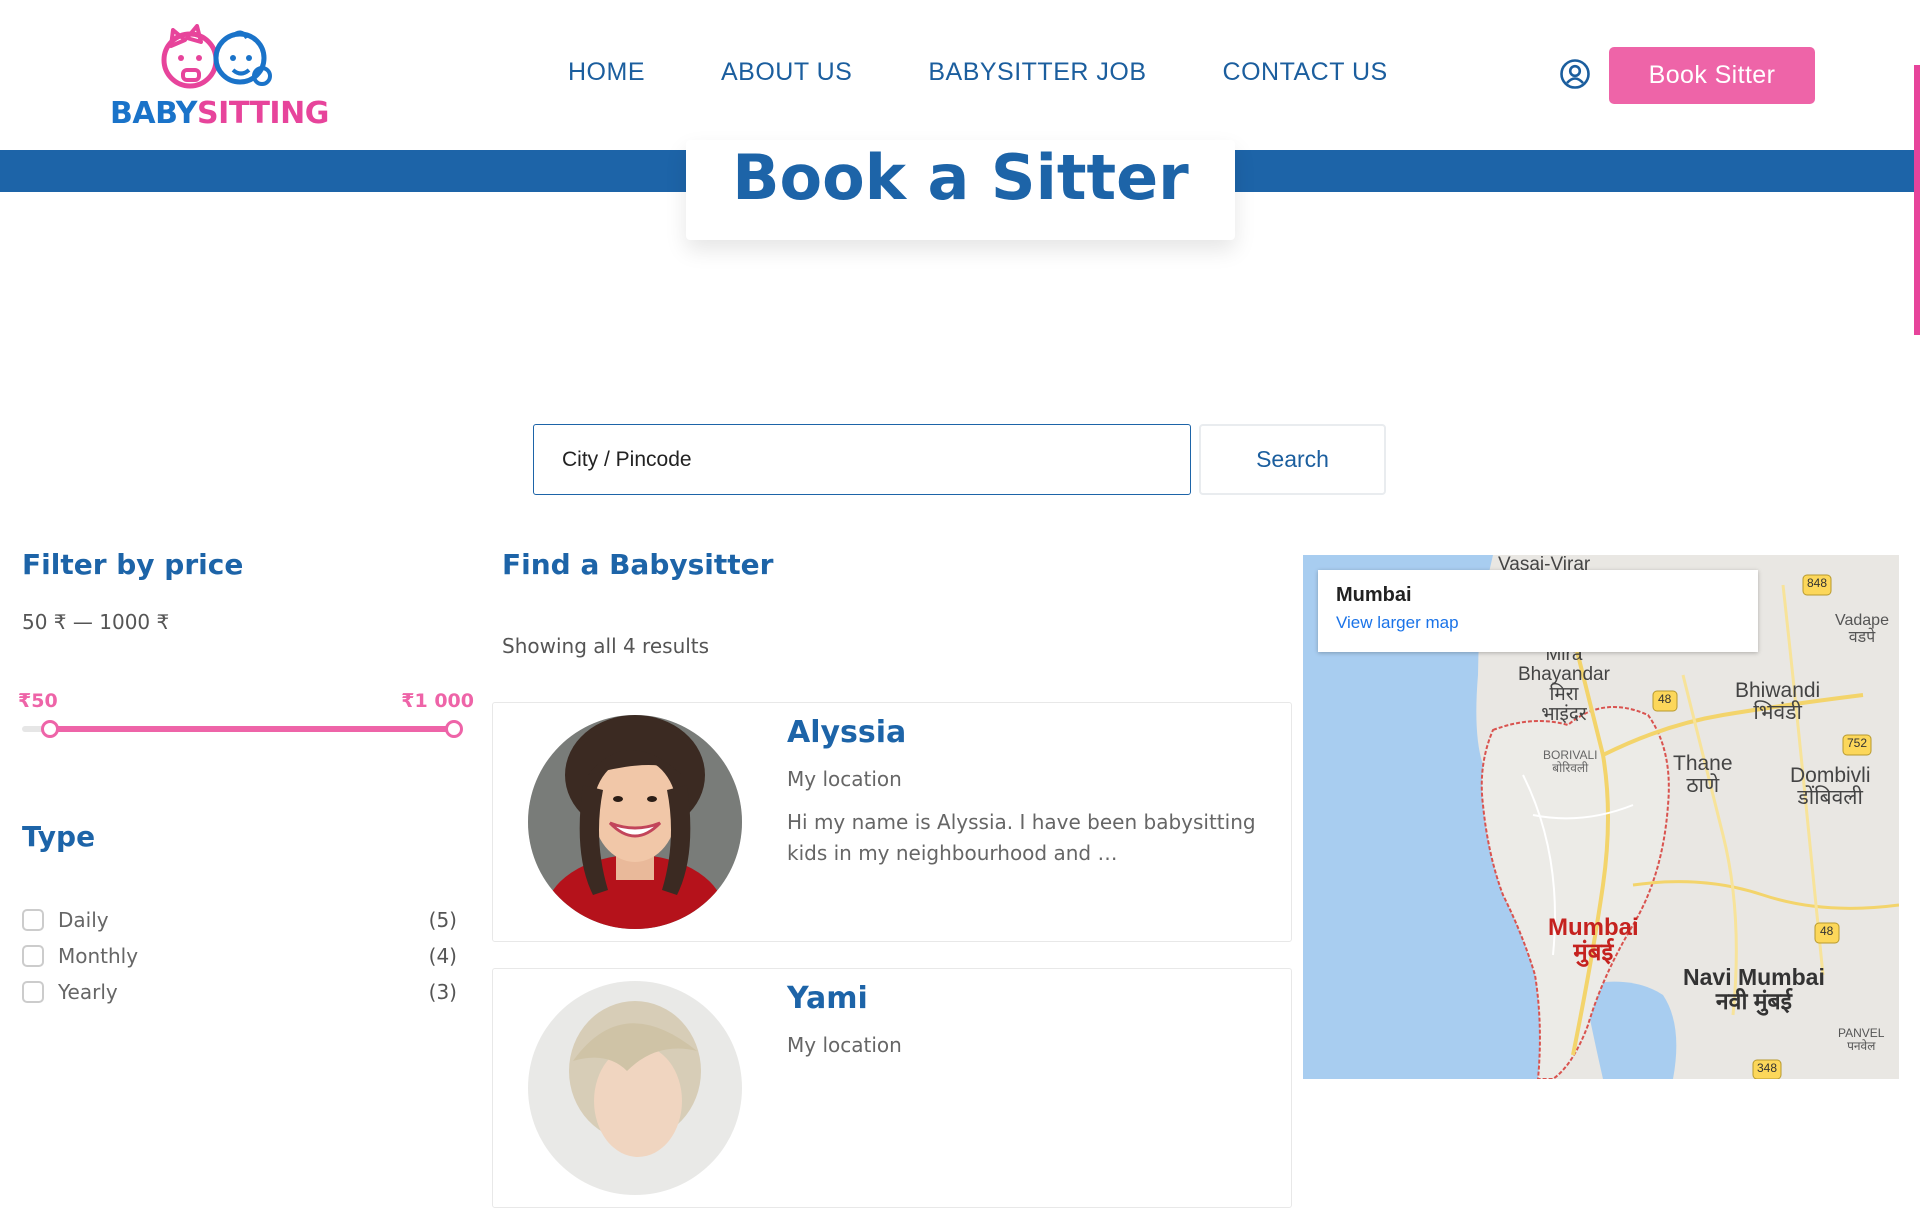  Describe the element at coordinates (437, 701) in the screenshot. I see `price-max-label: ₹1 000` at that location.